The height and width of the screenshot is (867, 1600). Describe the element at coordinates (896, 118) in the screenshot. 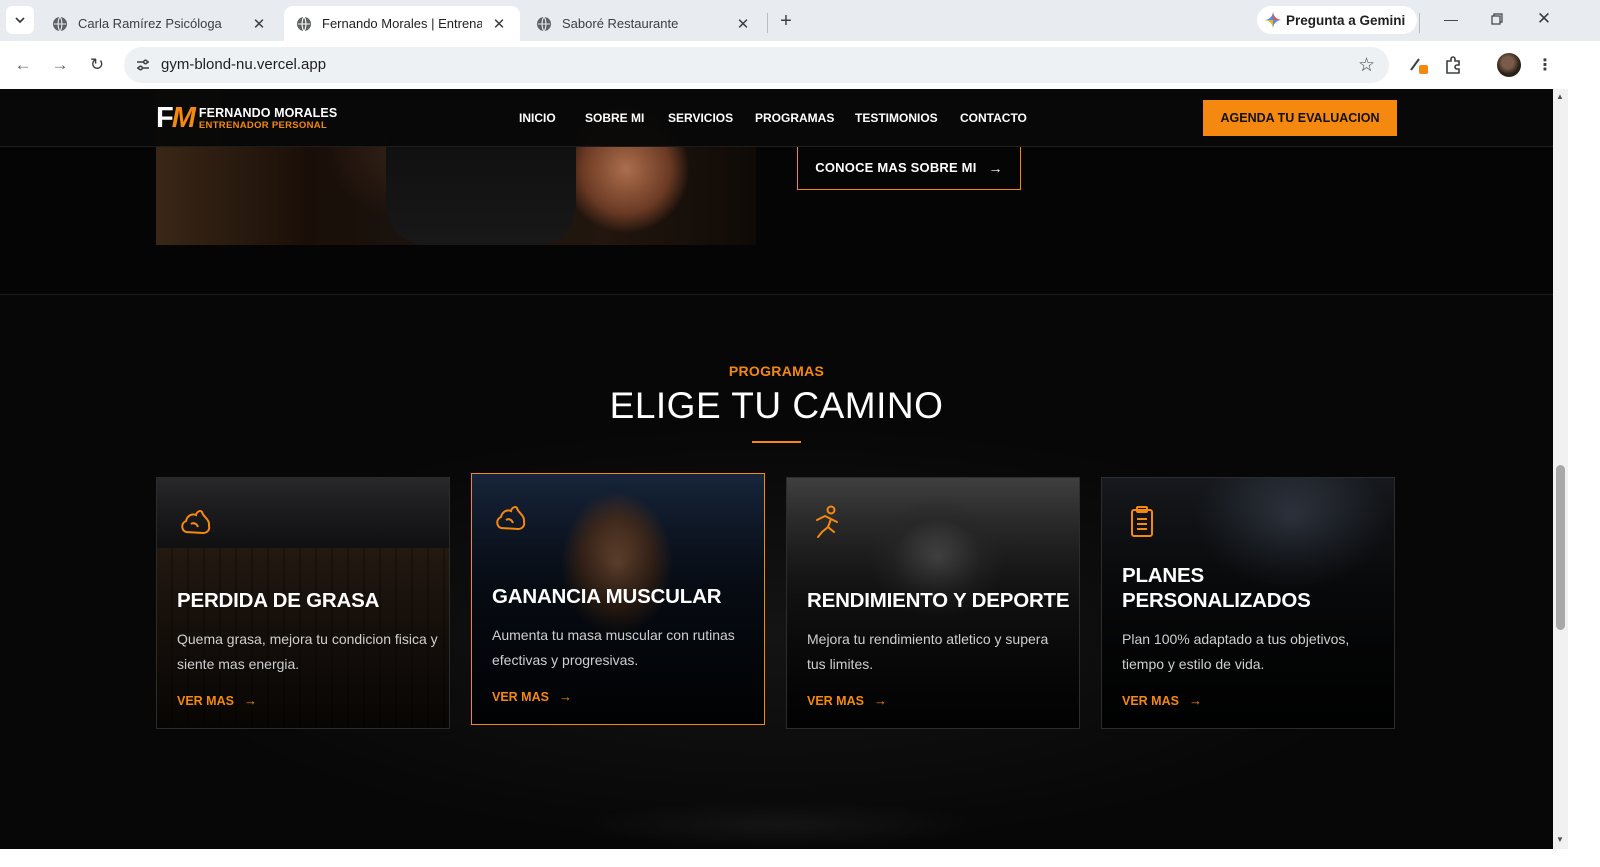

I see `nav-testimonios: TESTIMONIOS` at that location.